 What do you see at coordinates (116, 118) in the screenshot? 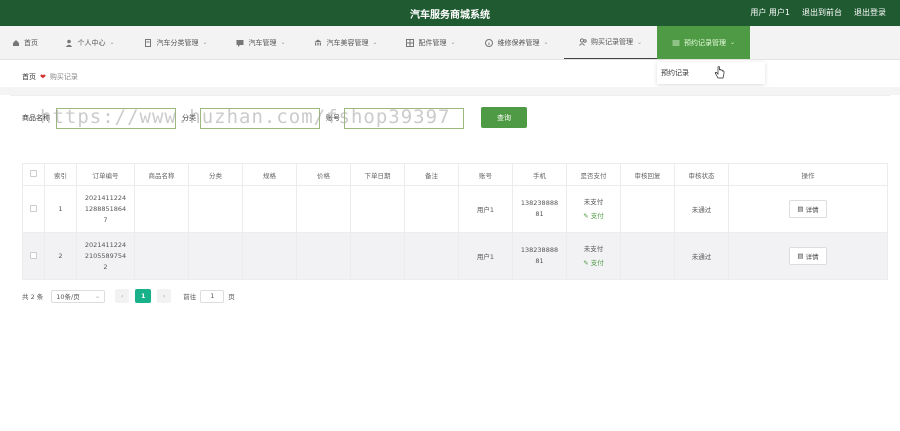
I see `product-name-input` at bounding box center [116, 118].